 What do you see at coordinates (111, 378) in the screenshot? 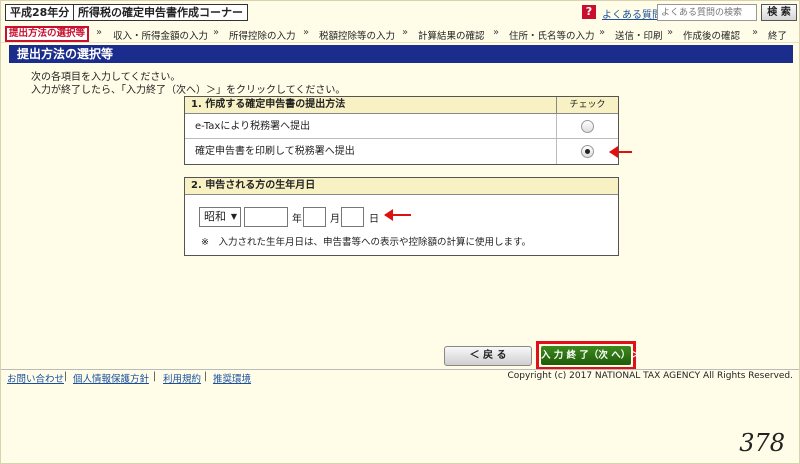
I see `footer-link-privacy: 個人情報保護方針` at bounding box center [111, 378].